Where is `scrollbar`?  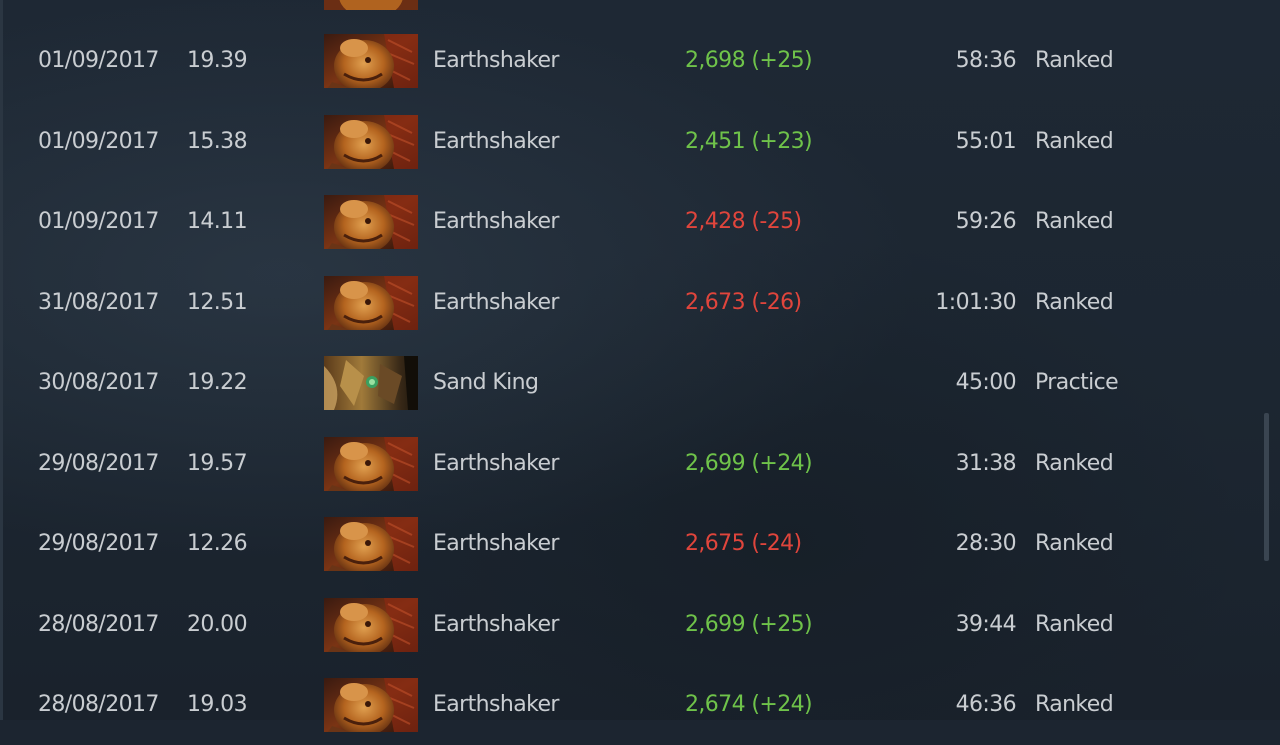
scrollbar is located at coordinates (1266, 360).